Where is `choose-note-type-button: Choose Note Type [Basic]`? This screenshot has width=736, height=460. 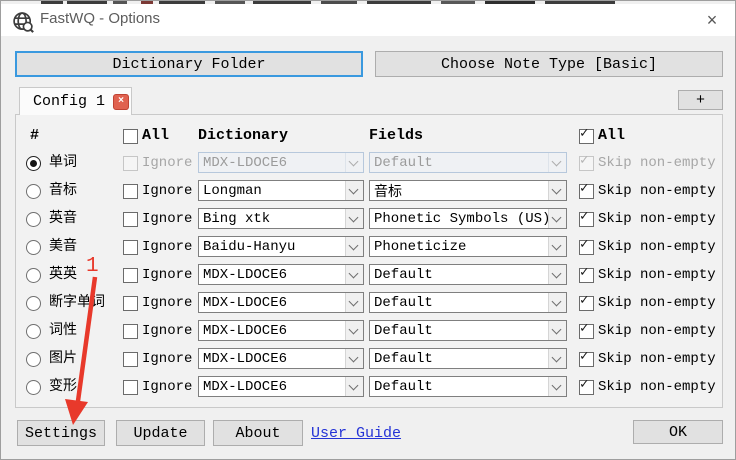
choose-note-type-button: Choose Note Type [Basic] is located at coordinates (549, 64).